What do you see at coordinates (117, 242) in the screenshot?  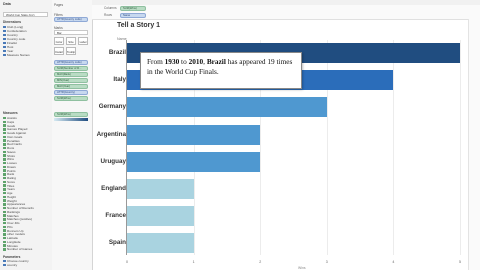 I see `category-label: Spain` at bounding box center [117, 242].